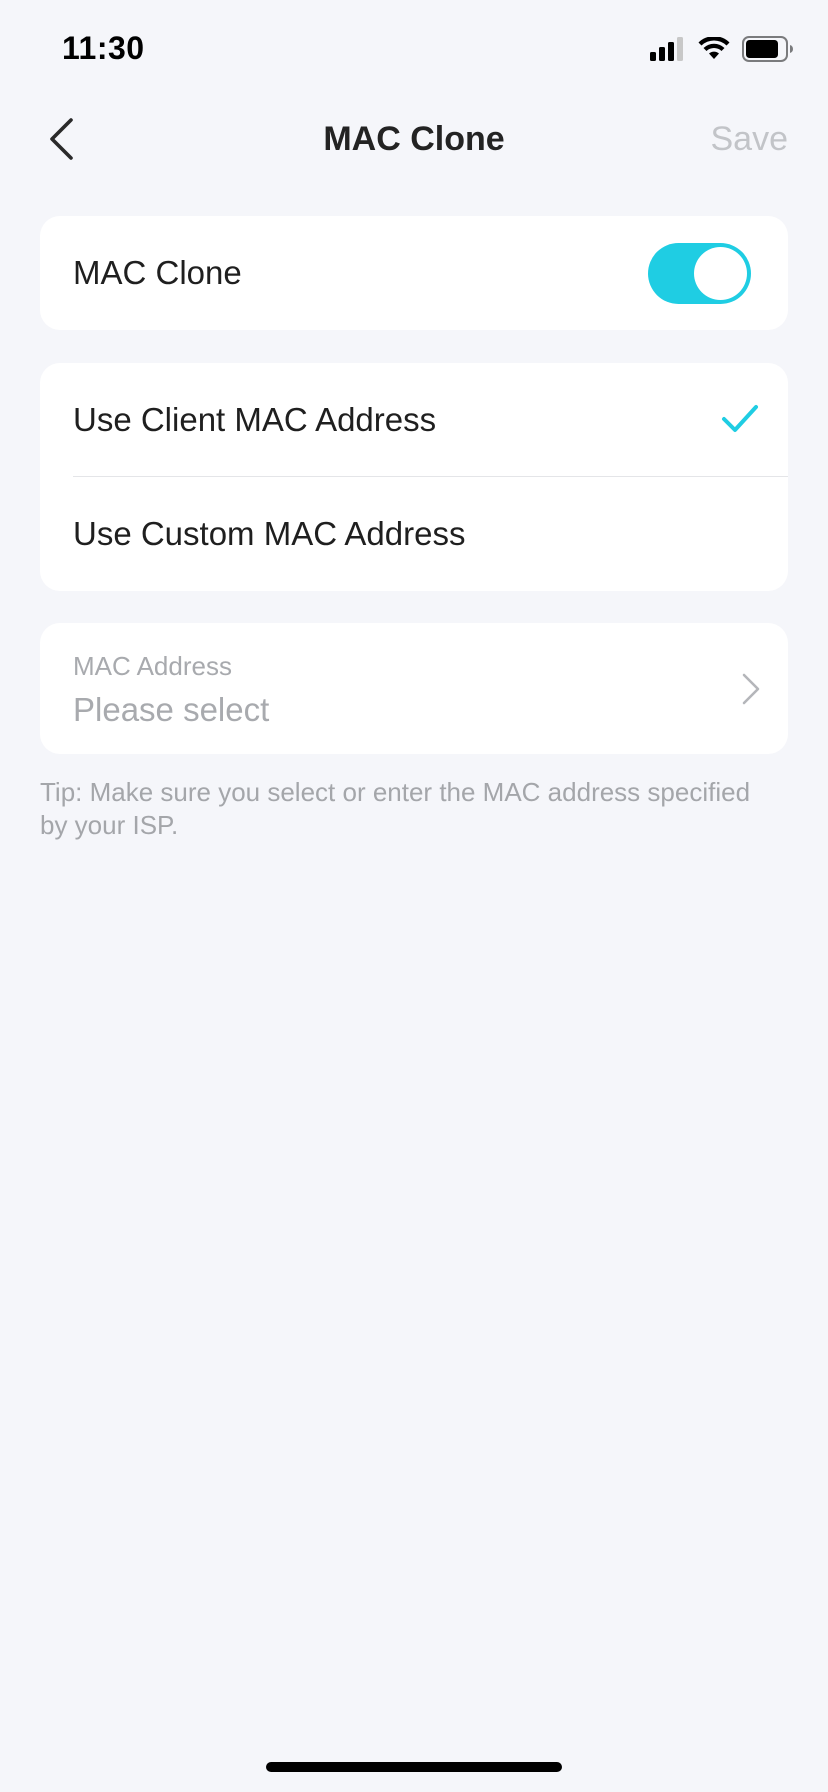 This screenshot has width=828, height=1792. Describe the element at coordinates (414, 1767) in the screenshot. I see `home-indicator` at that location.